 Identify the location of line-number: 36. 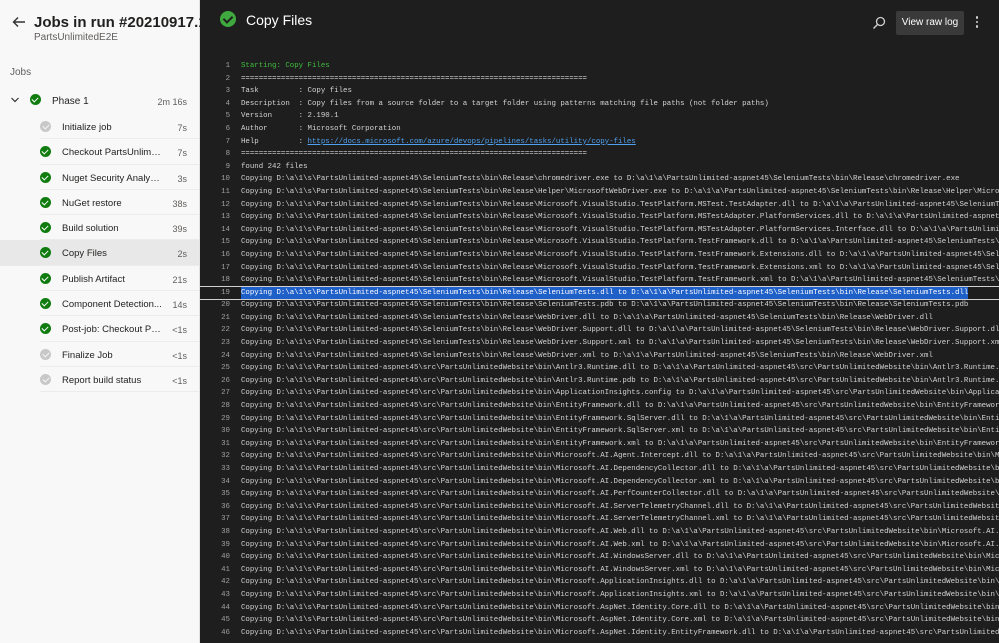
(215, 507).